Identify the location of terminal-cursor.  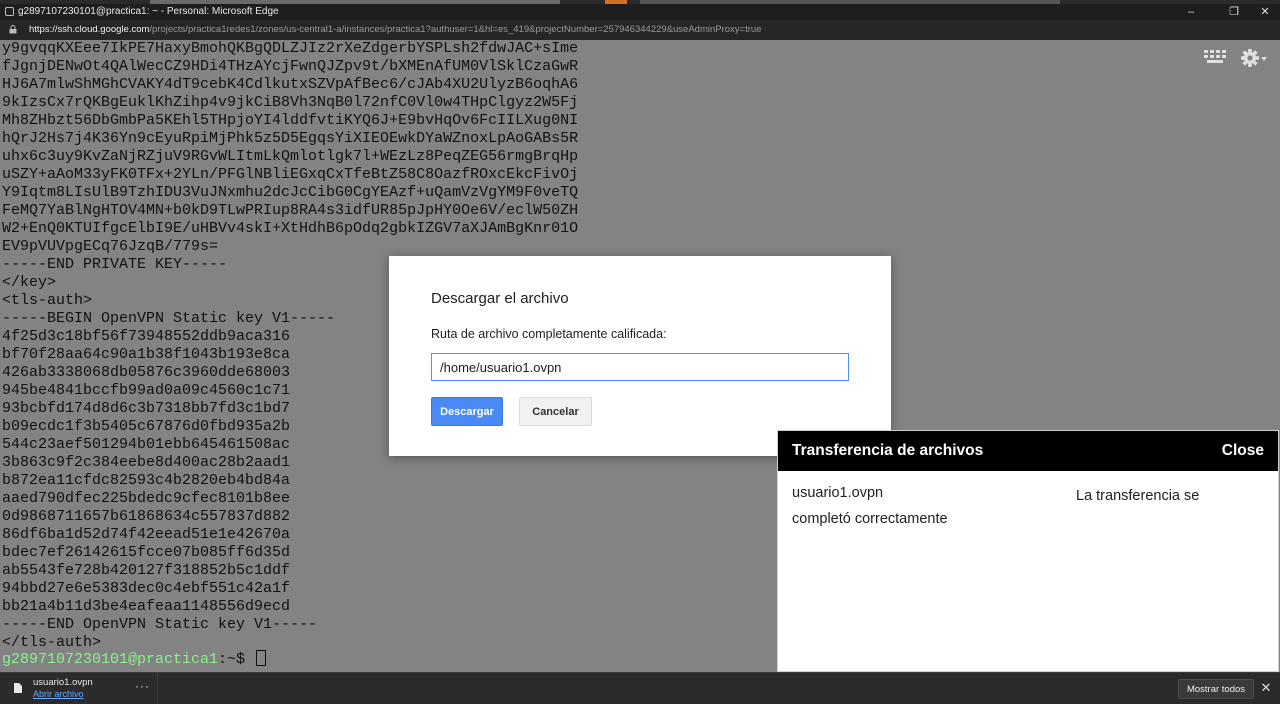
(261, 658).